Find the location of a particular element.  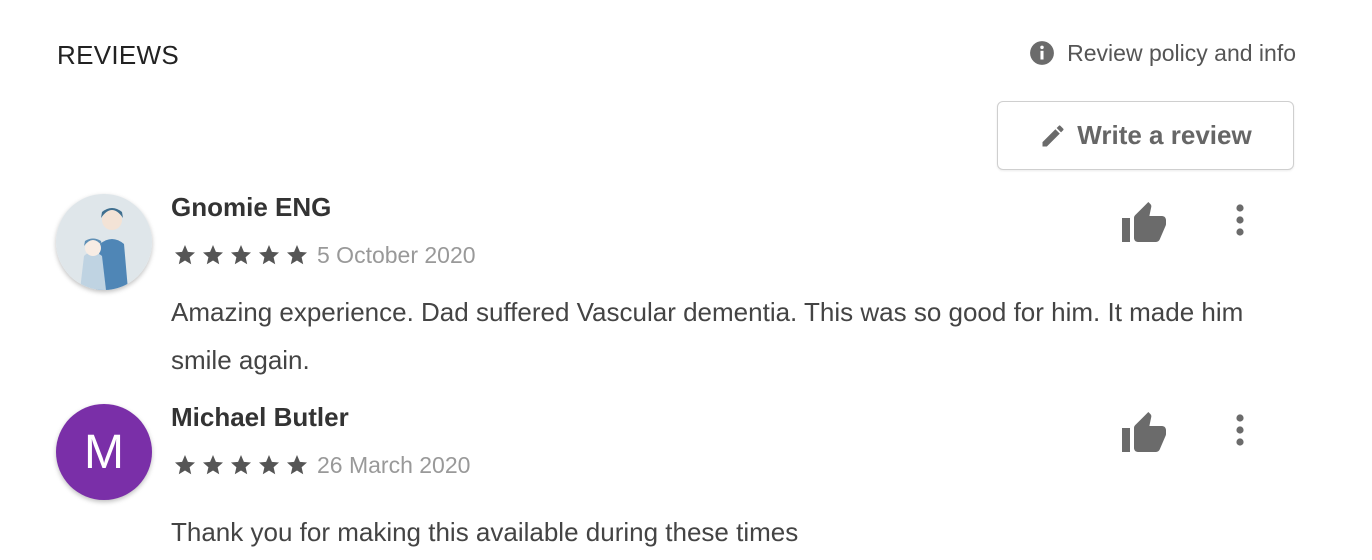

avatar is located at coordinates (104, 242).